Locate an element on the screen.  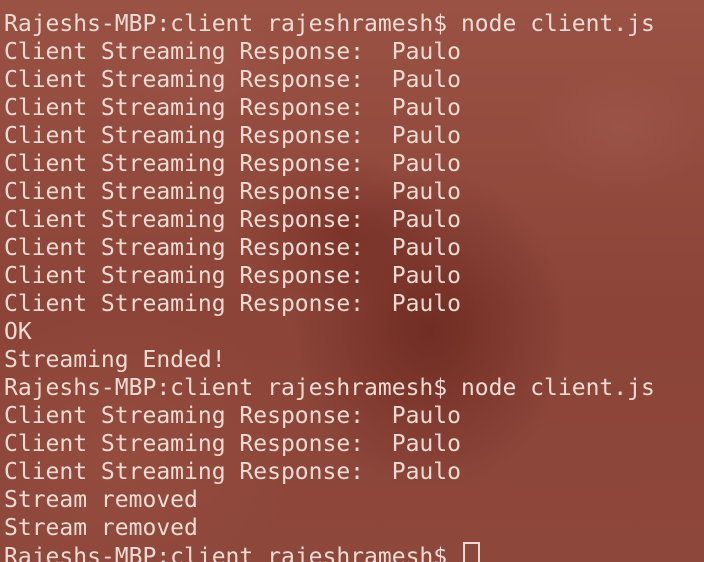
terminal-line: Streaming Ended! is located at coordinates (115, 360).